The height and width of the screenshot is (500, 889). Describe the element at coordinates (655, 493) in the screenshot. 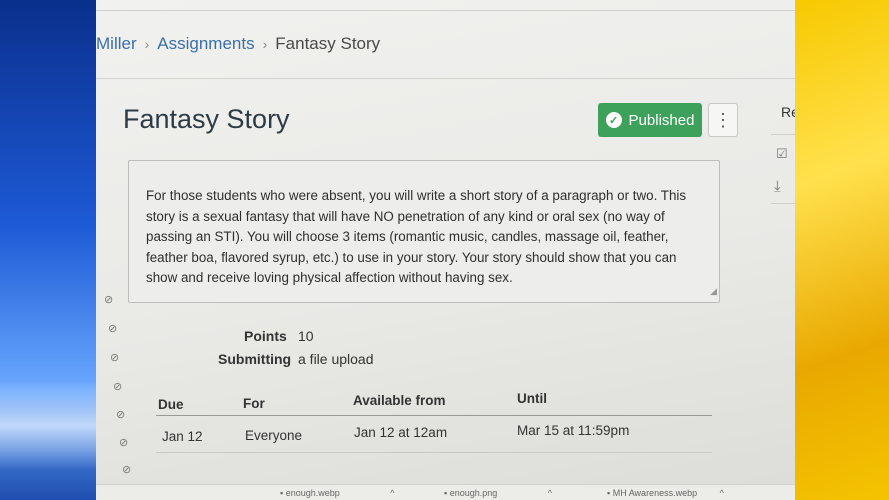

I see `download-filename: MH Awareness.webp` at that location.